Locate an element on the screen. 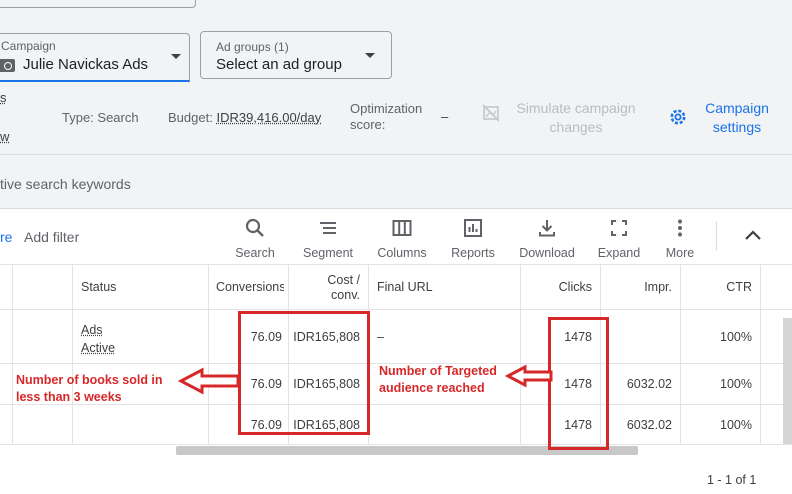 This screenshot has width=792, height=494. campaign-type: Type: Search is located at coordinates (100, 117).